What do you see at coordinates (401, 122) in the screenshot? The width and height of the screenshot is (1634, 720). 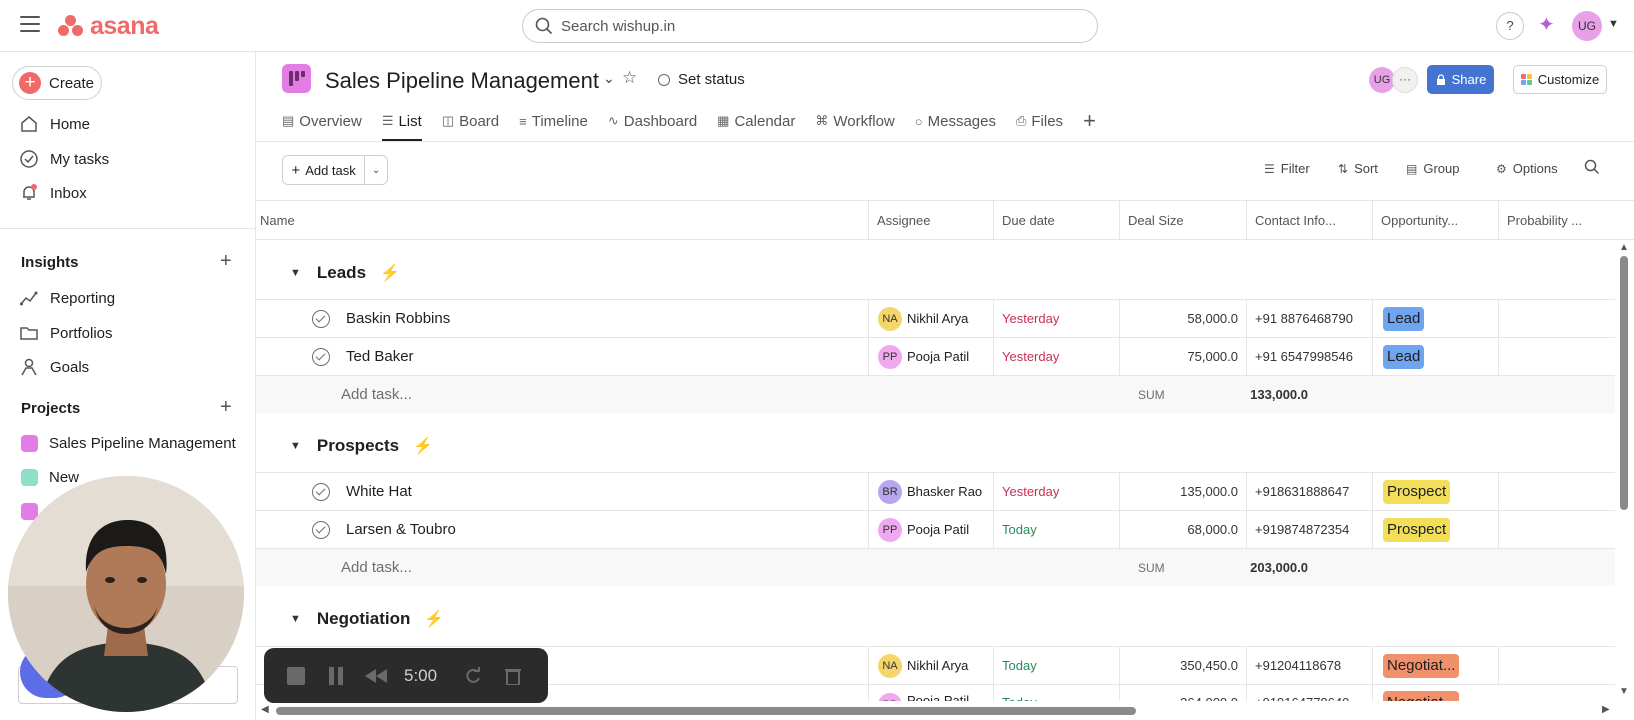 I see `tab-list: ☰ List` at bounding box center [401, 122].